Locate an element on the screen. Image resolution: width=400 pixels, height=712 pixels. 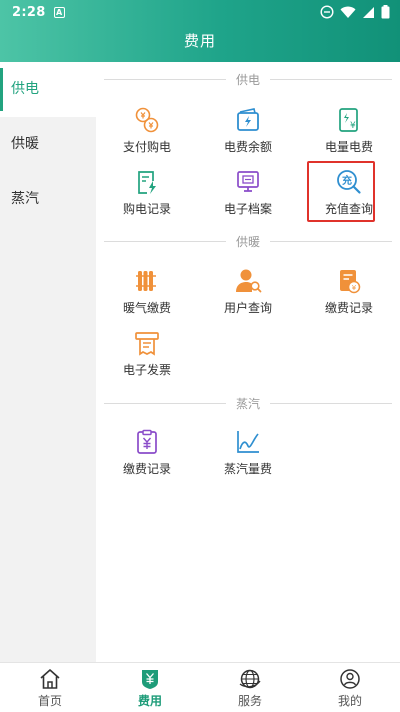
heating-payment-button: 暖气缴费 is located at coordinates (147, 297).